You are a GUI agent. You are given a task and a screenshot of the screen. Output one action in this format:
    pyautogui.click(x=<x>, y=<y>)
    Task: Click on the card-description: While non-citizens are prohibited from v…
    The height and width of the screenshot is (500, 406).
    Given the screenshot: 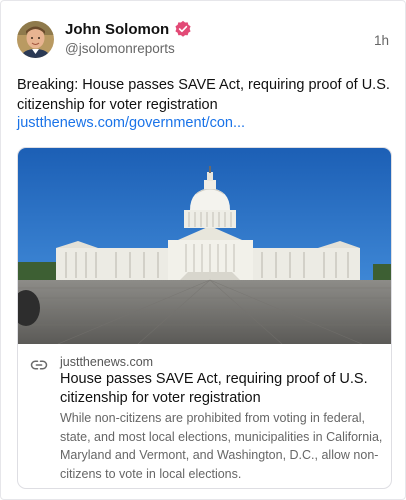 What is the action you would take?
    pyautogui.click(x=221, y=446)
    